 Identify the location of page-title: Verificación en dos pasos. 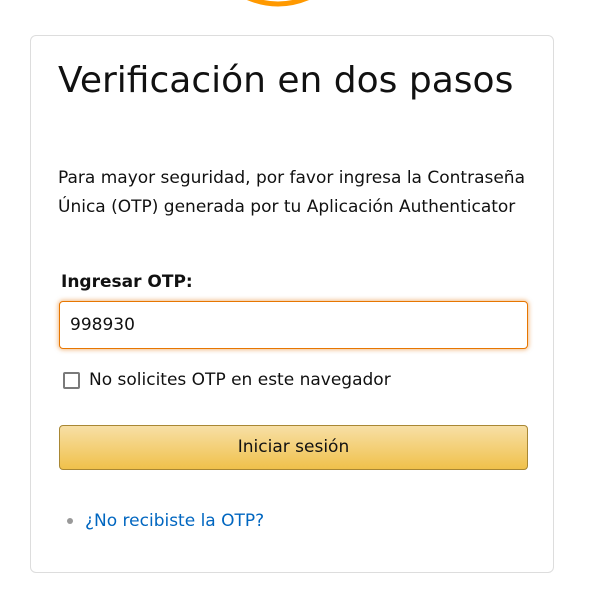
(286, 80).